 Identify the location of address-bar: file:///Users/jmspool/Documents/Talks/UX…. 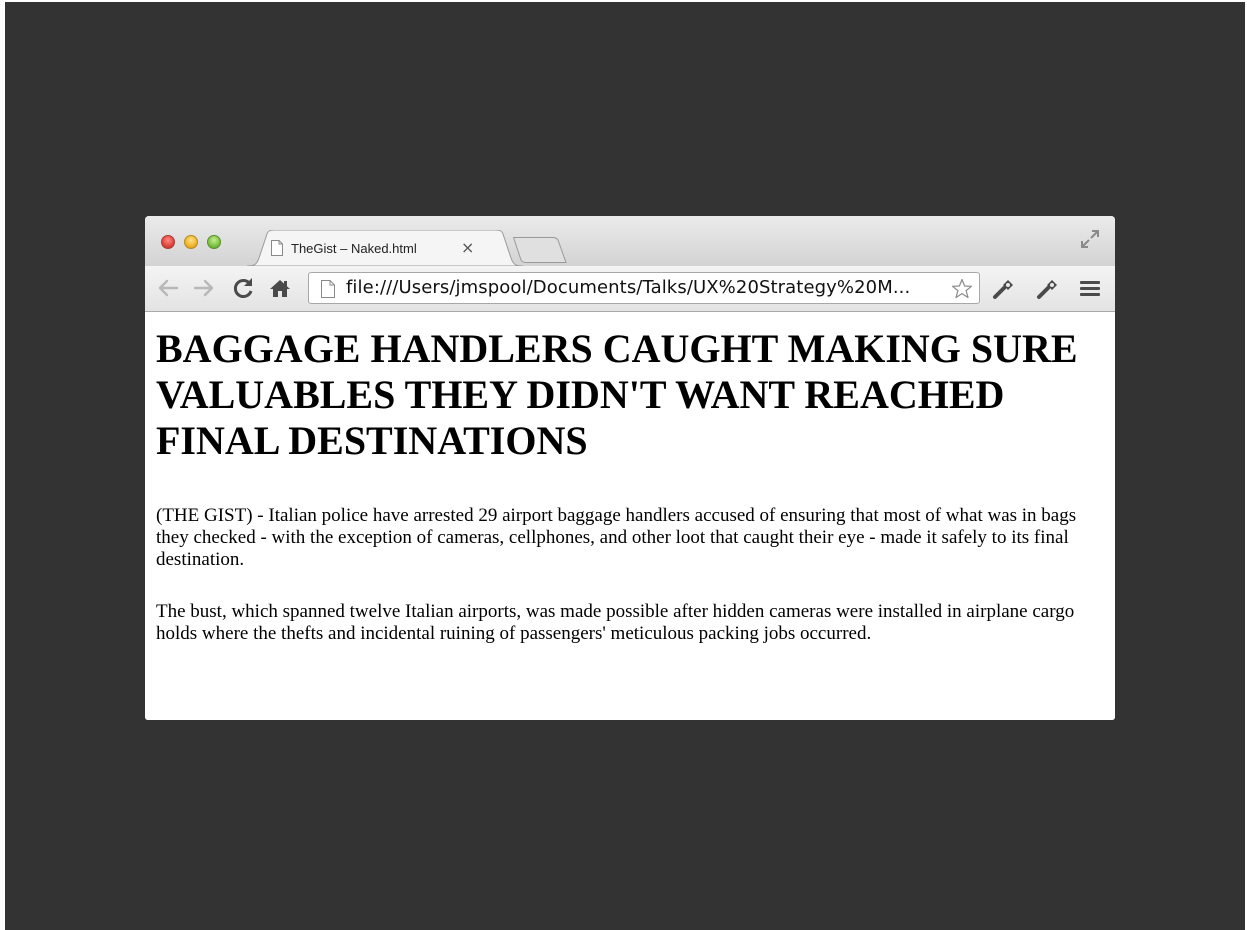
(644, 288).